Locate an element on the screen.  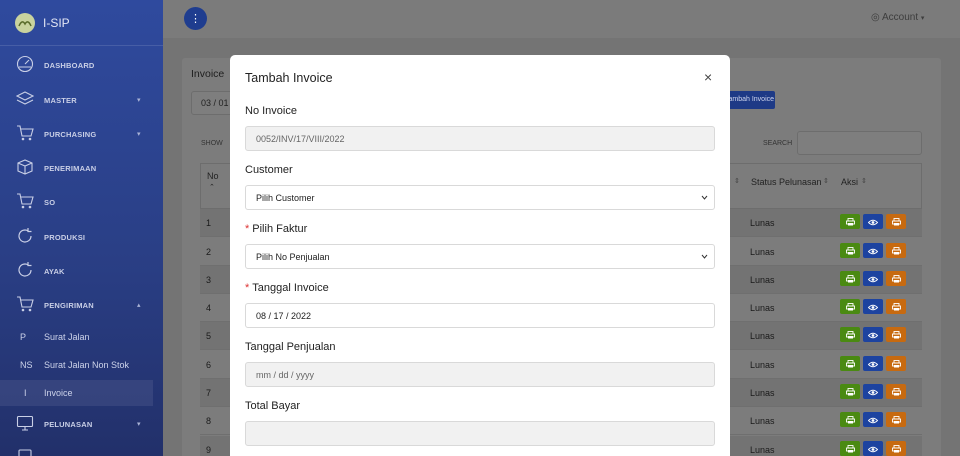
tanggal-penjualan-field: mm / dd / yyyy is located at coordinates (480, 374).